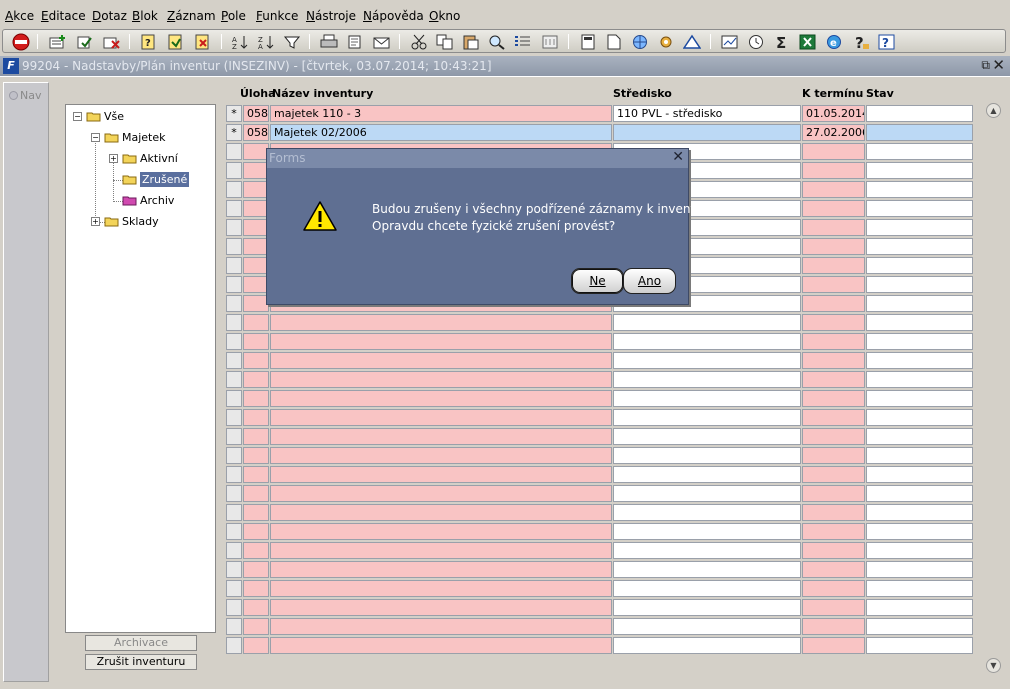 This screenshot has width=1010, height=689. I want to click on collapse-icon: −, so click(77, 116).